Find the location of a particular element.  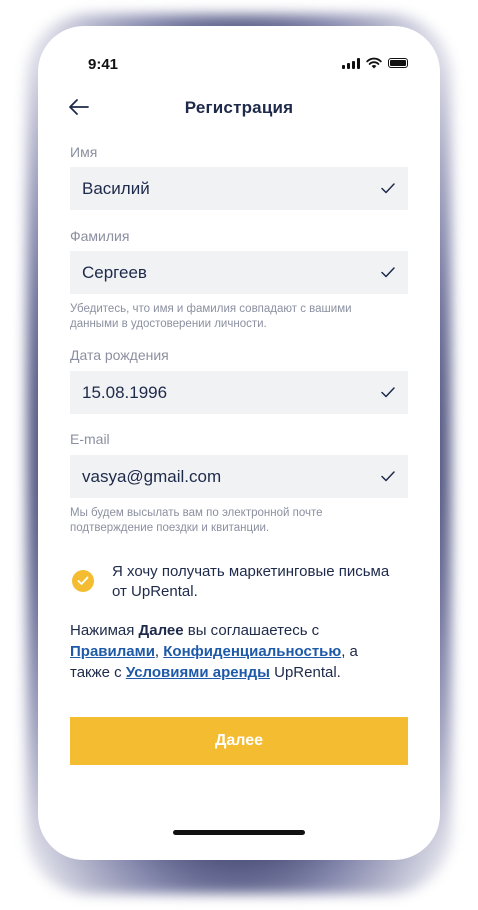

email-label: E-mail is located at coordinates (90, 439).